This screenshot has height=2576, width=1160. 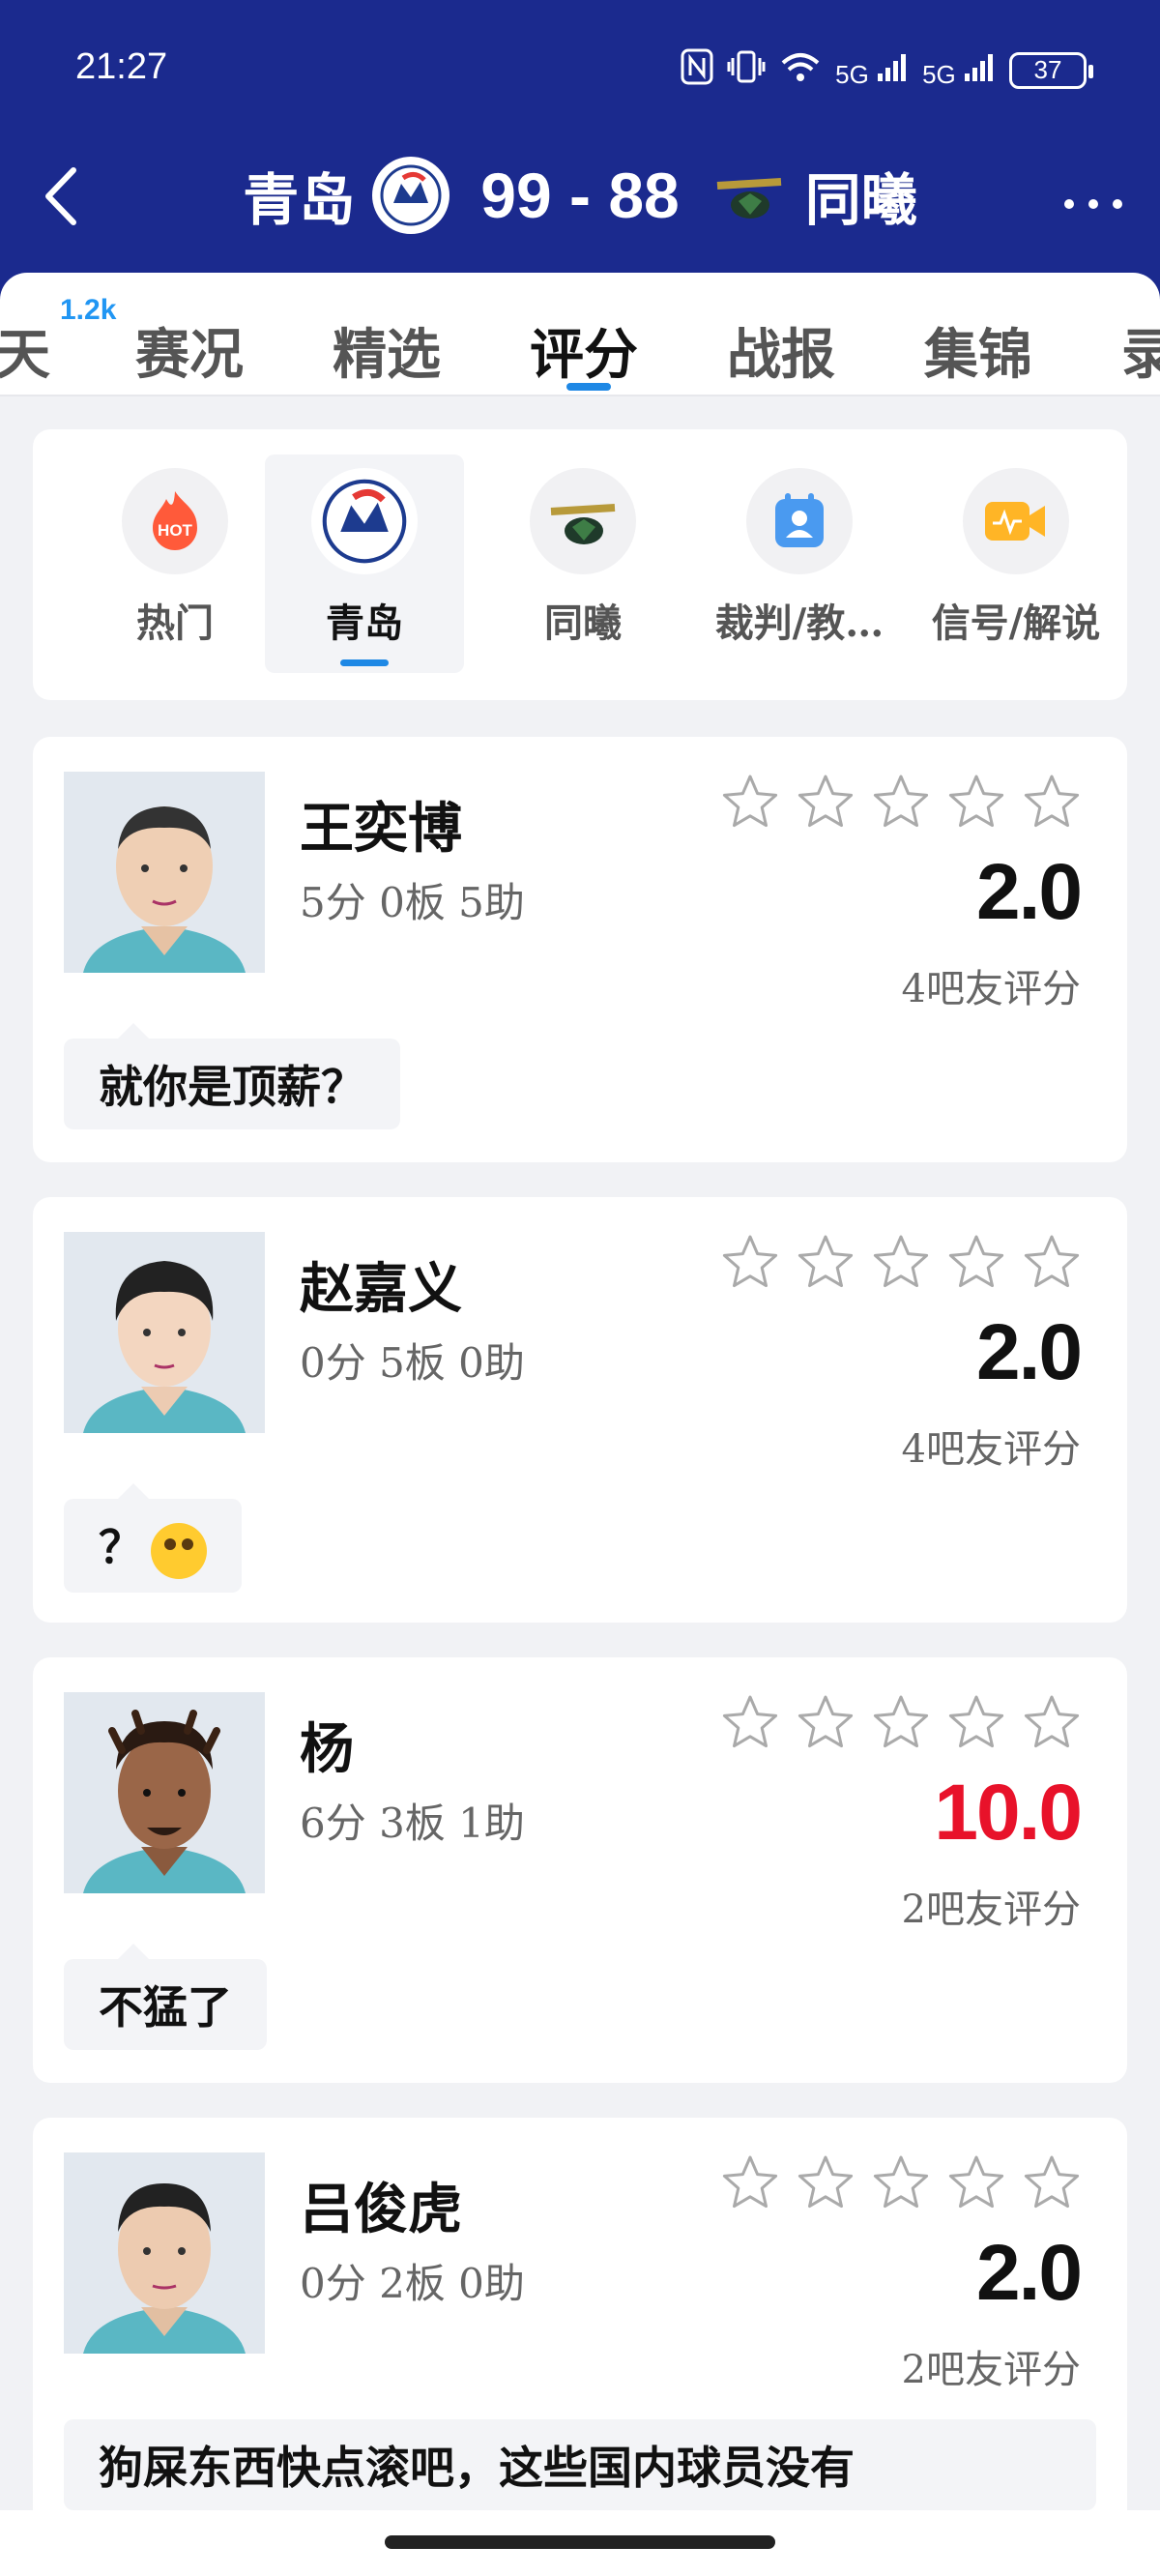 I want to click on tab-ratings: 评分, so click(x=584, y=350).